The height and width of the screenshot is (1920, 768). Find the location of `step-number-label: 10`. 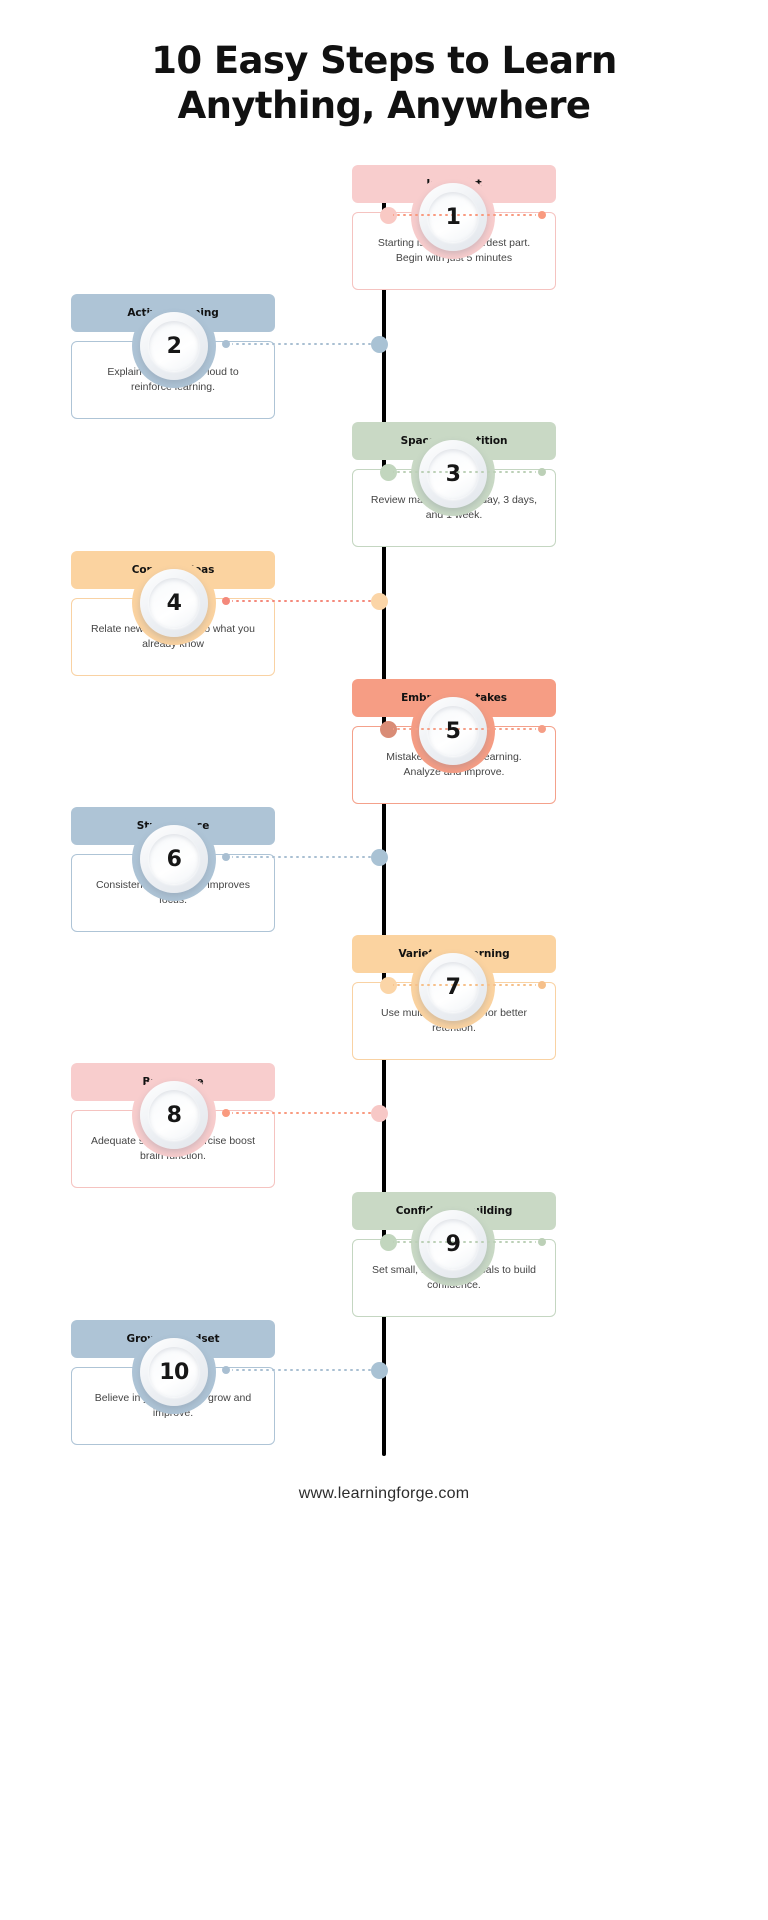

step-number-label: 10 is located at coordinates (174, 1372).